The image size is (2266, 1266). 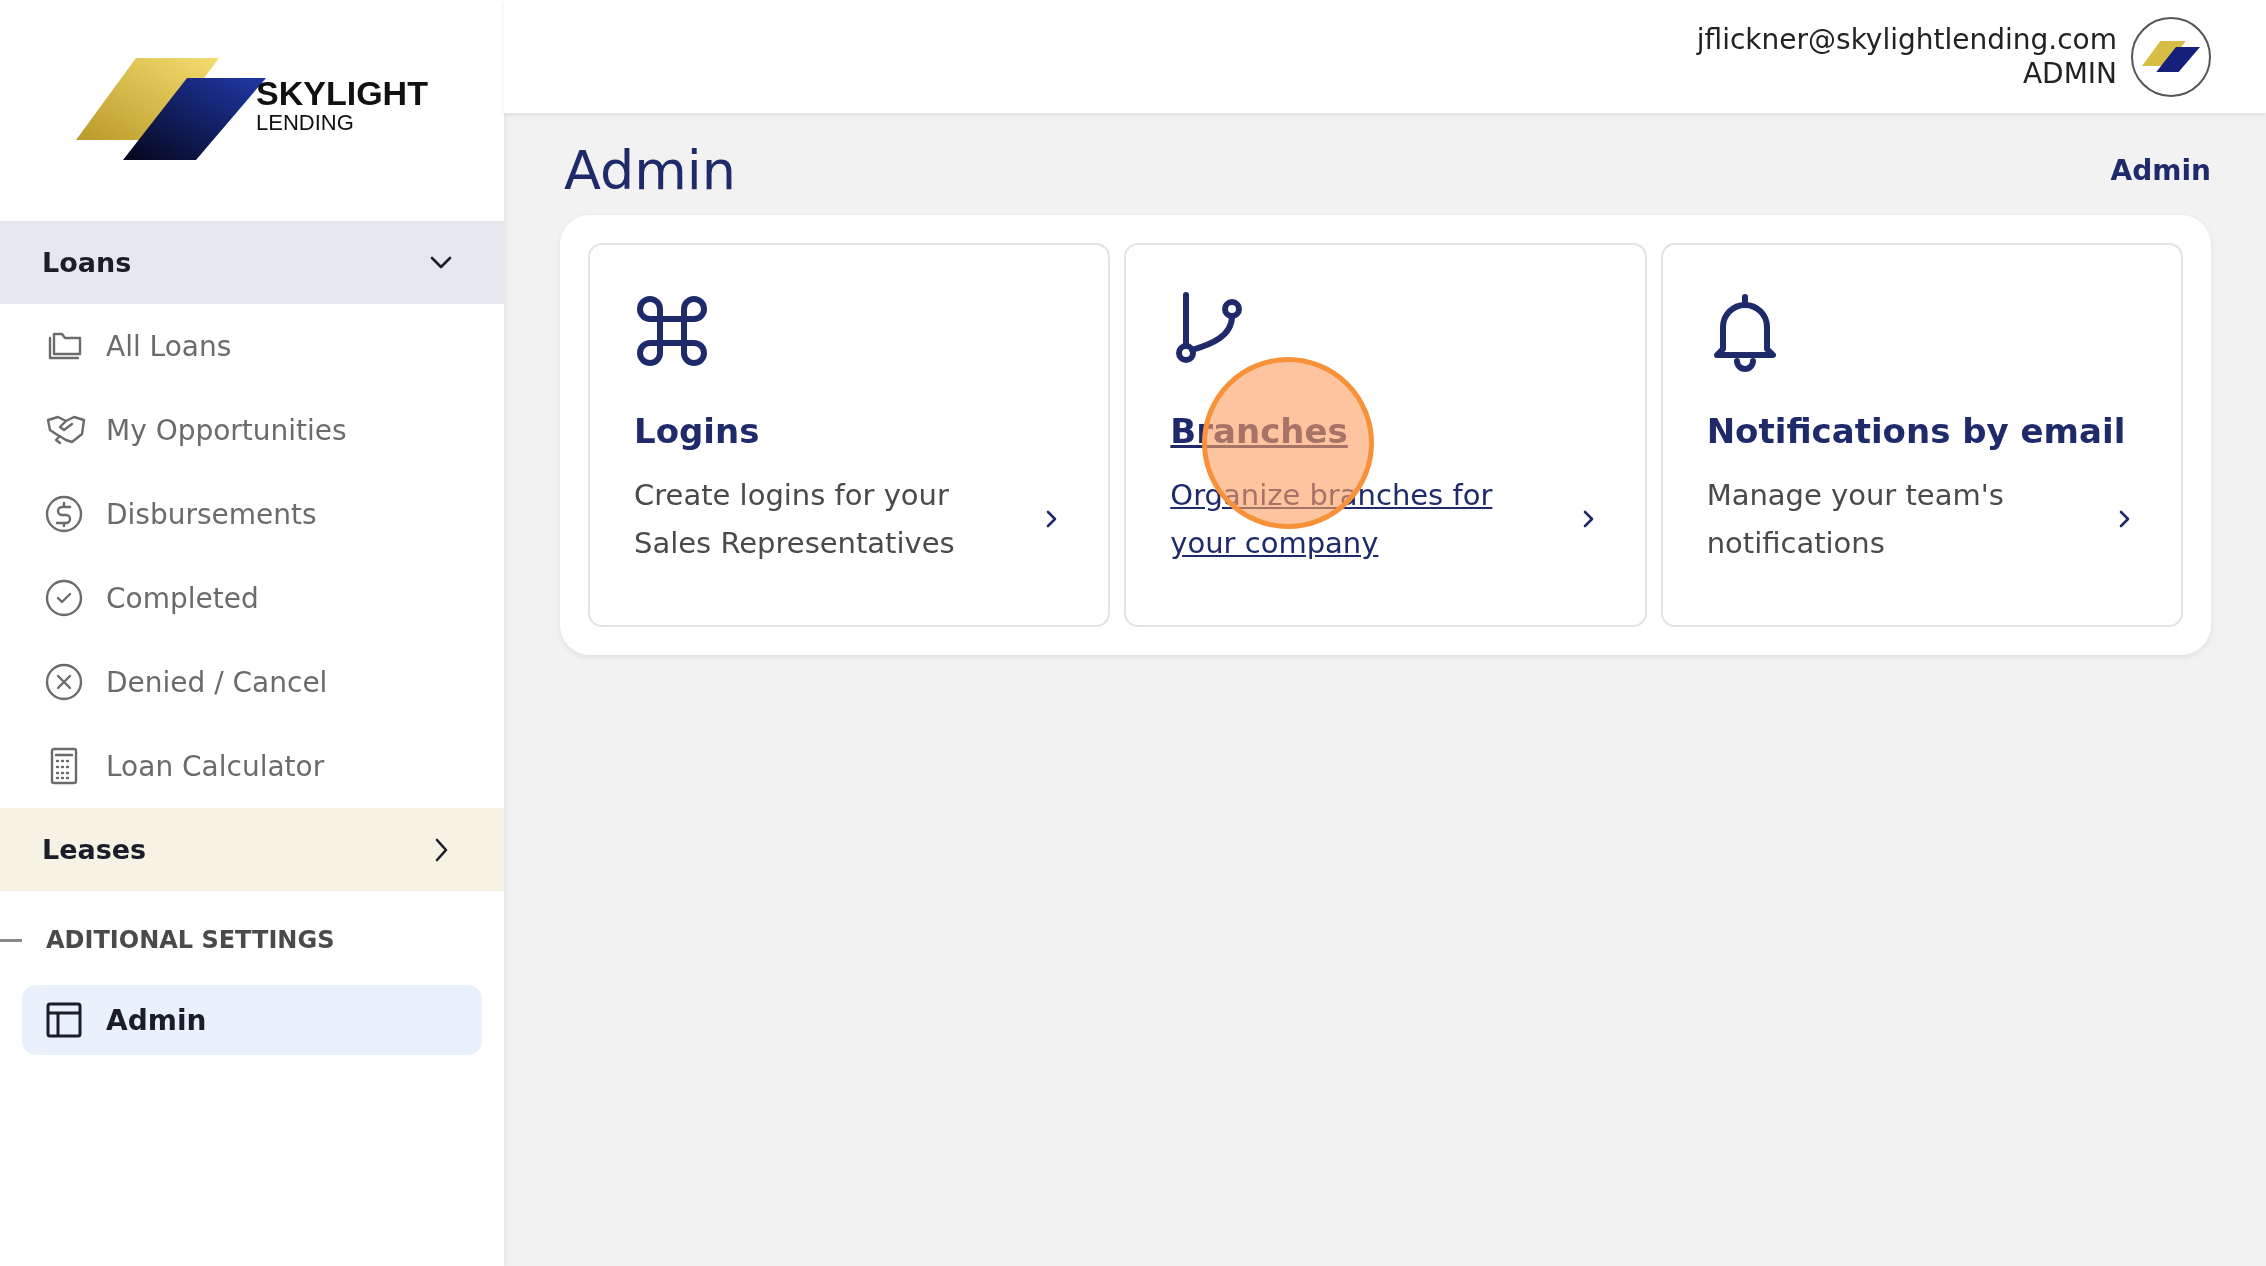 I want to click on nav-item: All Loans, so click(x=241, y=346).